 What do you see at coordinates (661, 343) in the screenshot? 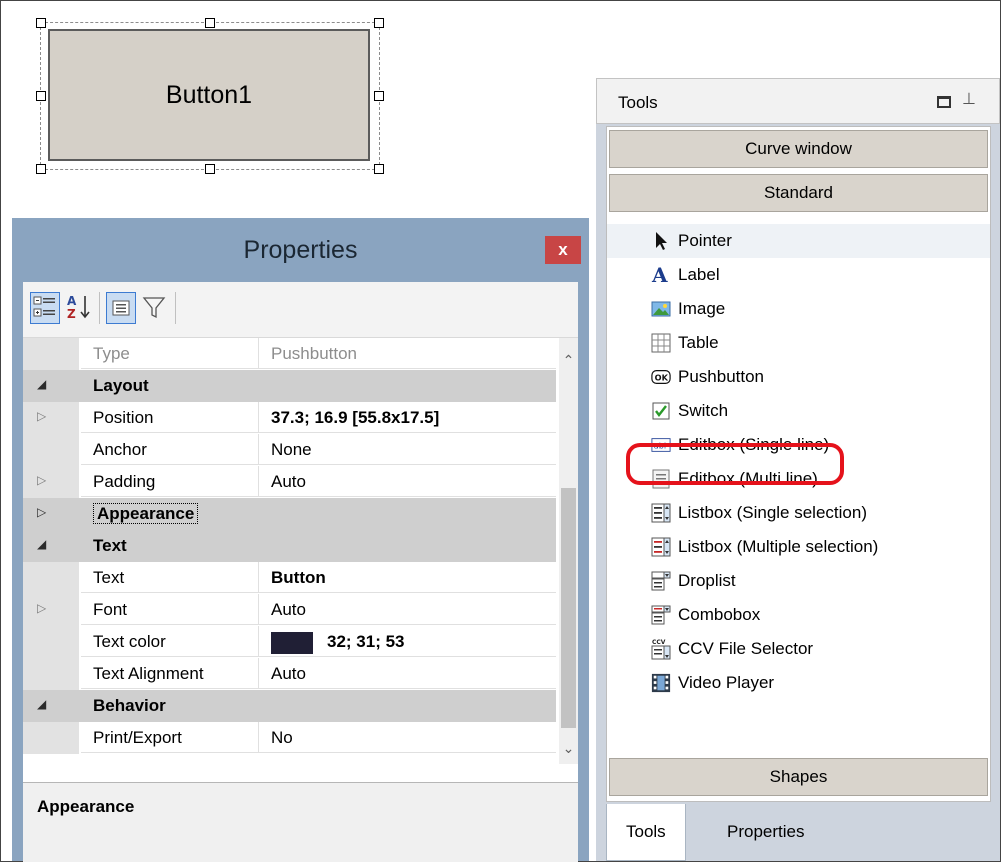
I see `table-icon` at bounding box center [661, 343].